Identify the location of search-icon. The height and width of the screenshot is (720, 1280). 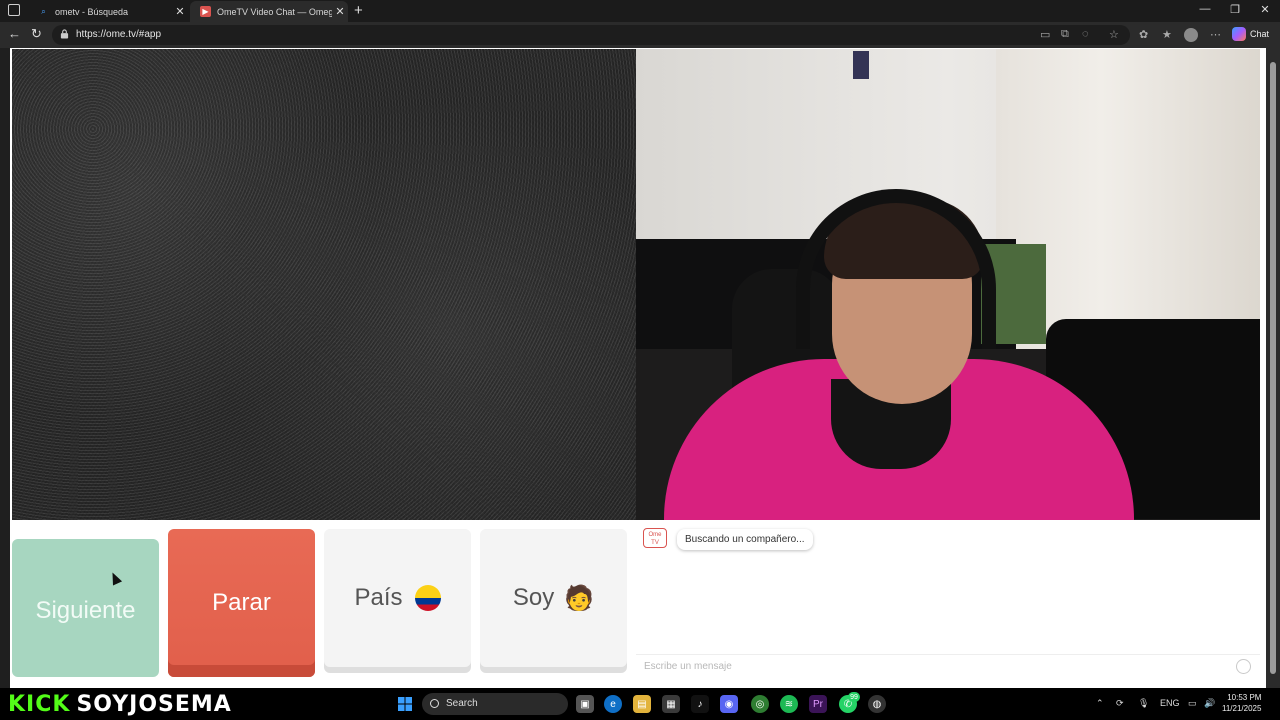
(434, 703).